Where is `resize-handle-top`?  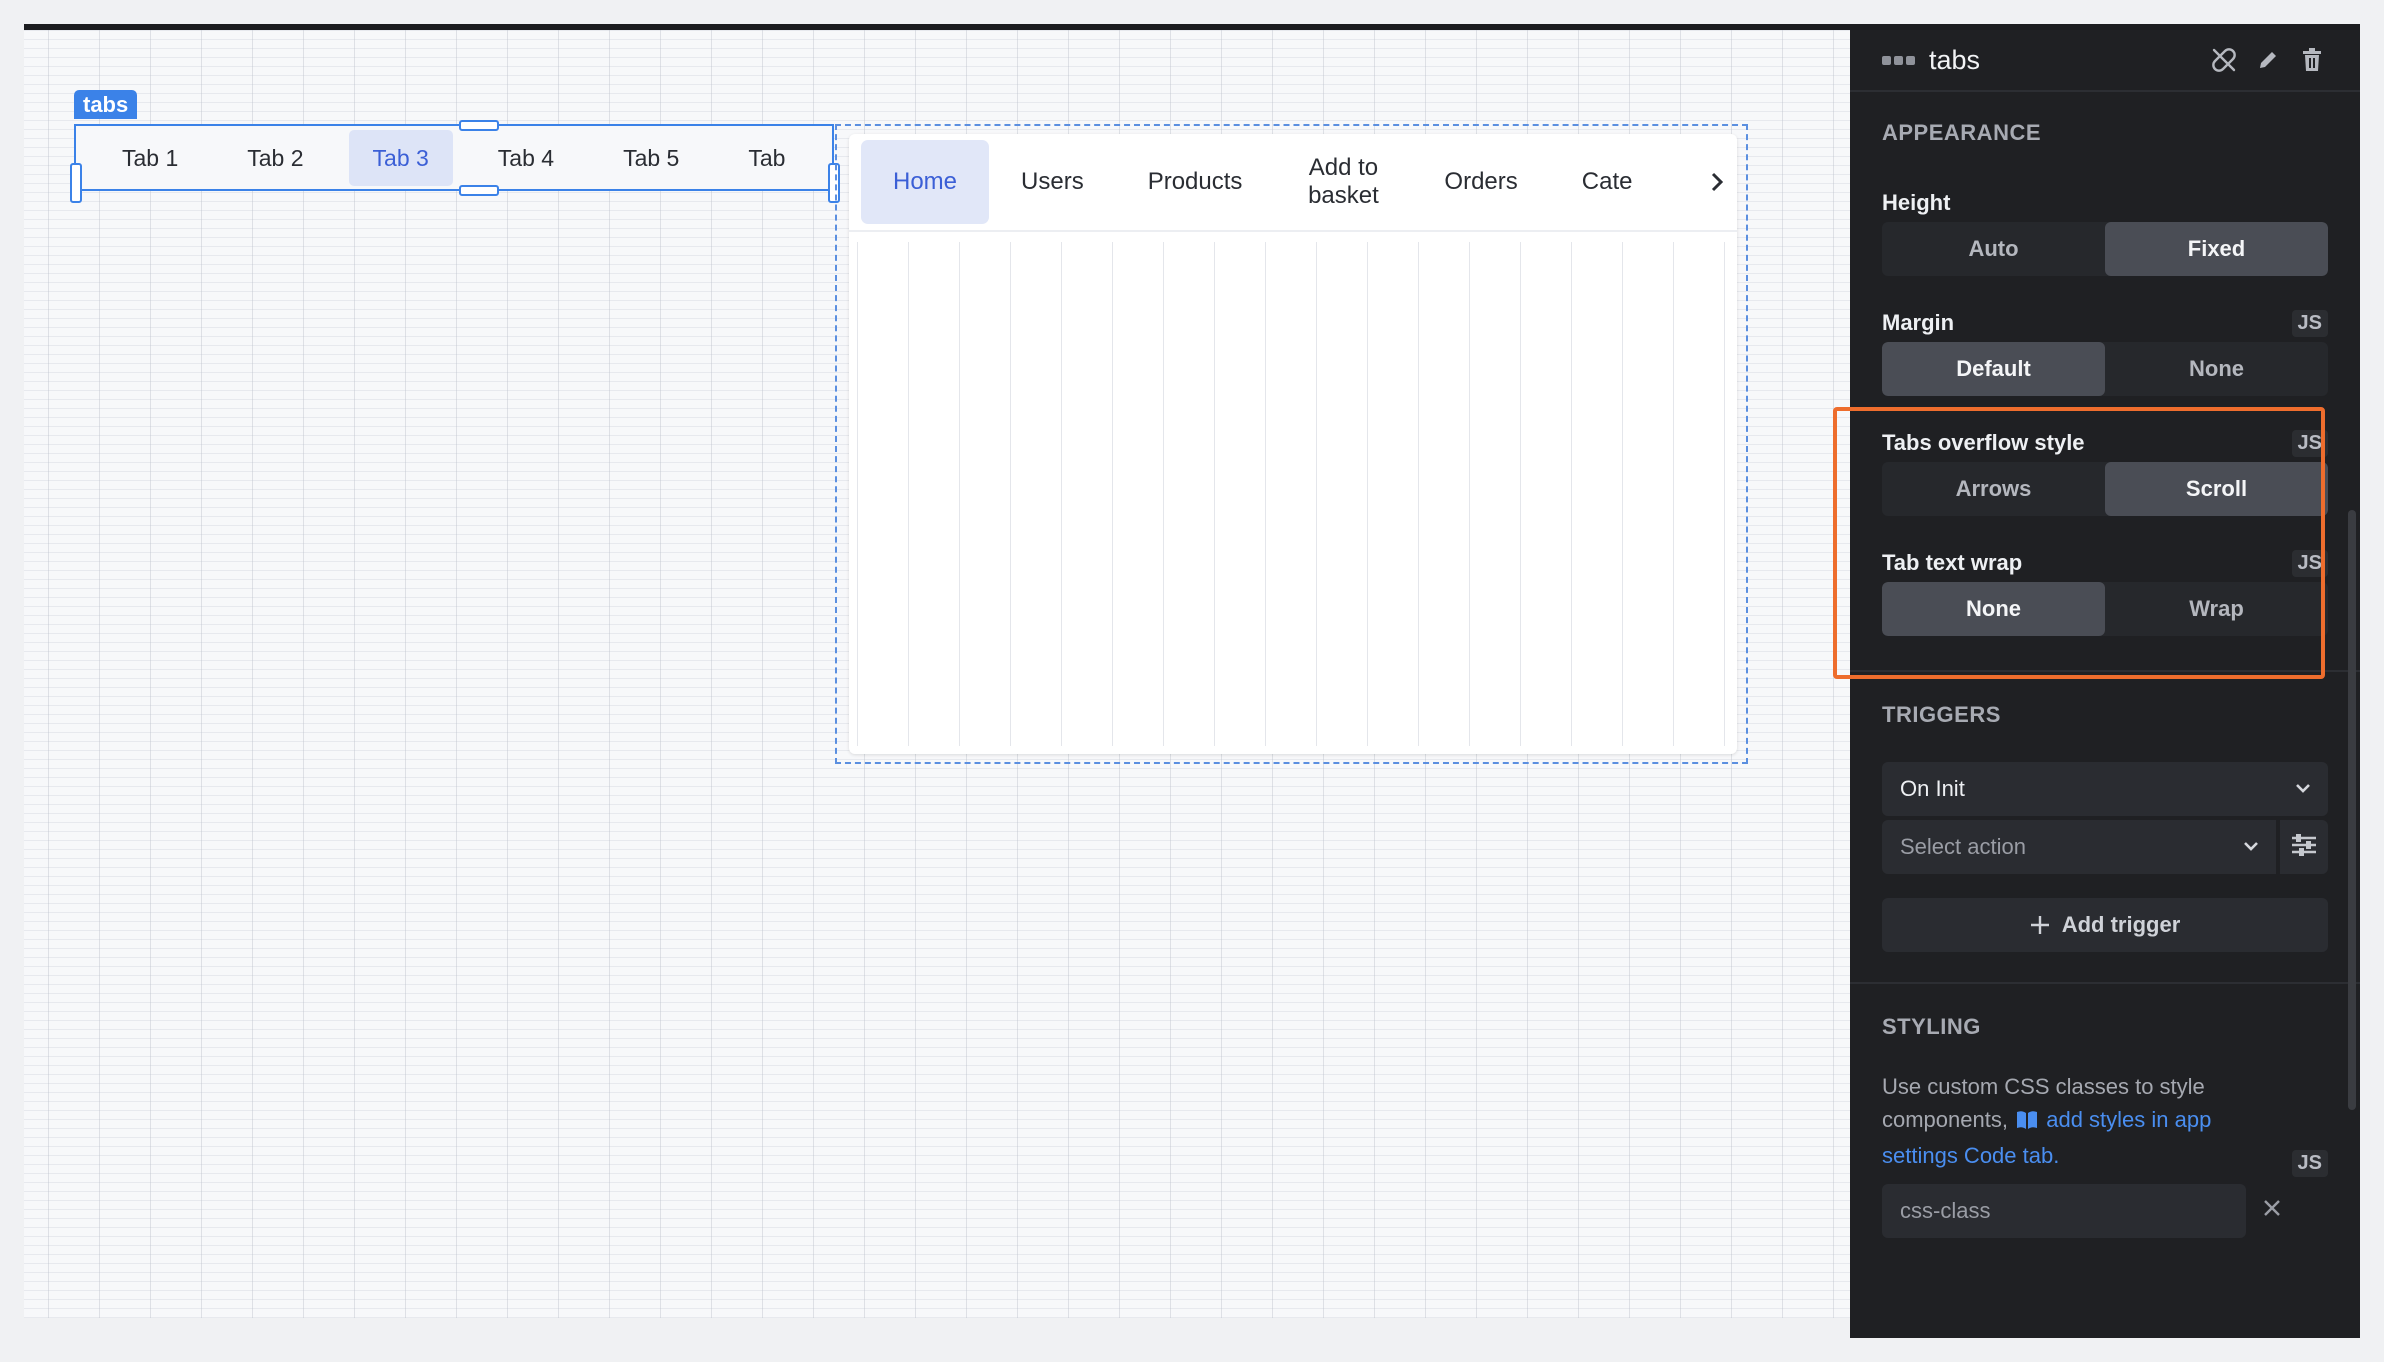 resize-handle-top is located at coordinates (479, 125).